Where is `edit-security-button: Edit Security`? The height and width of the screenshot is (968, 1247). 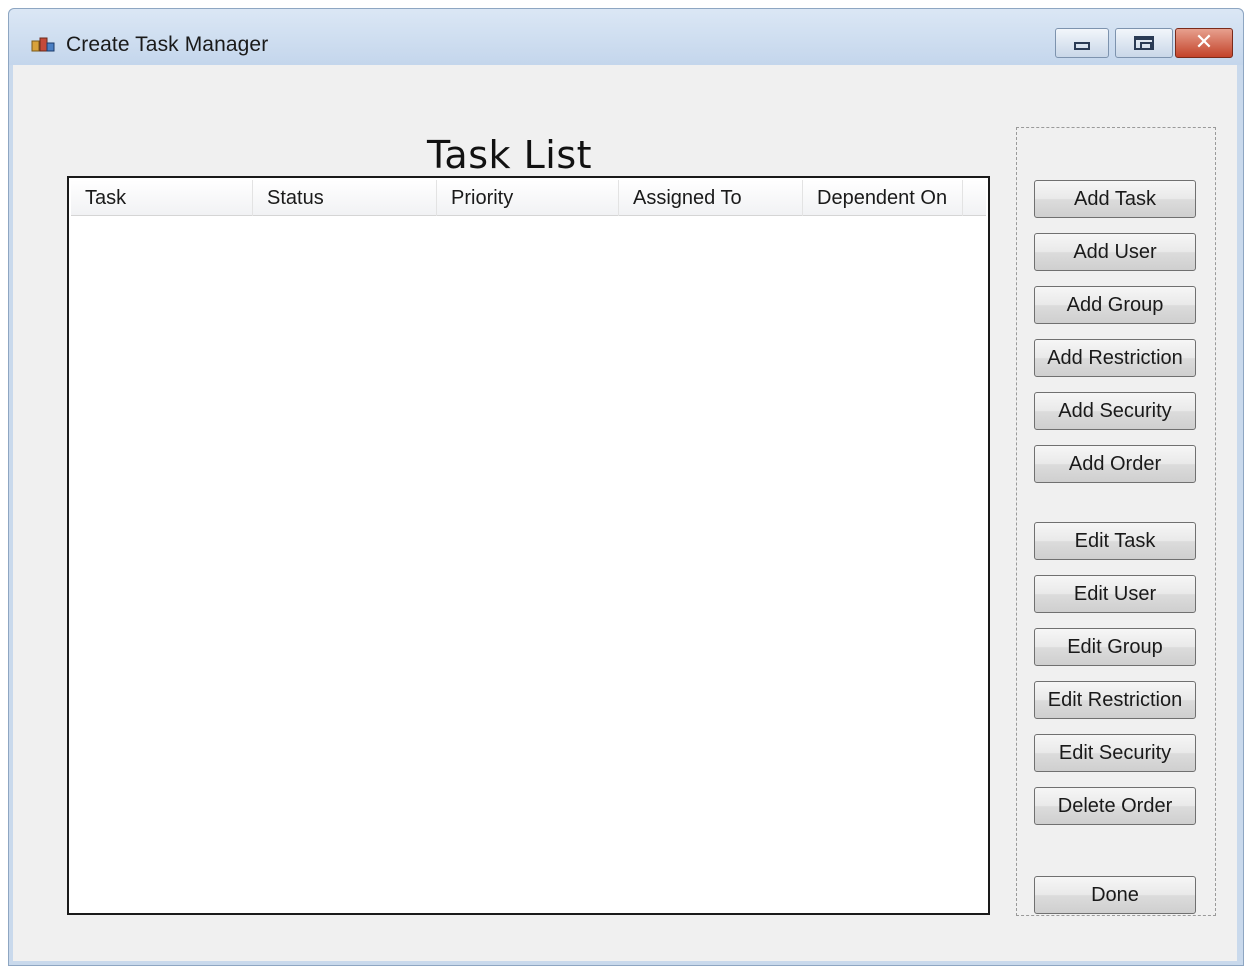
edit-security-button: Edit Security is located at coordinates (1115, 753).